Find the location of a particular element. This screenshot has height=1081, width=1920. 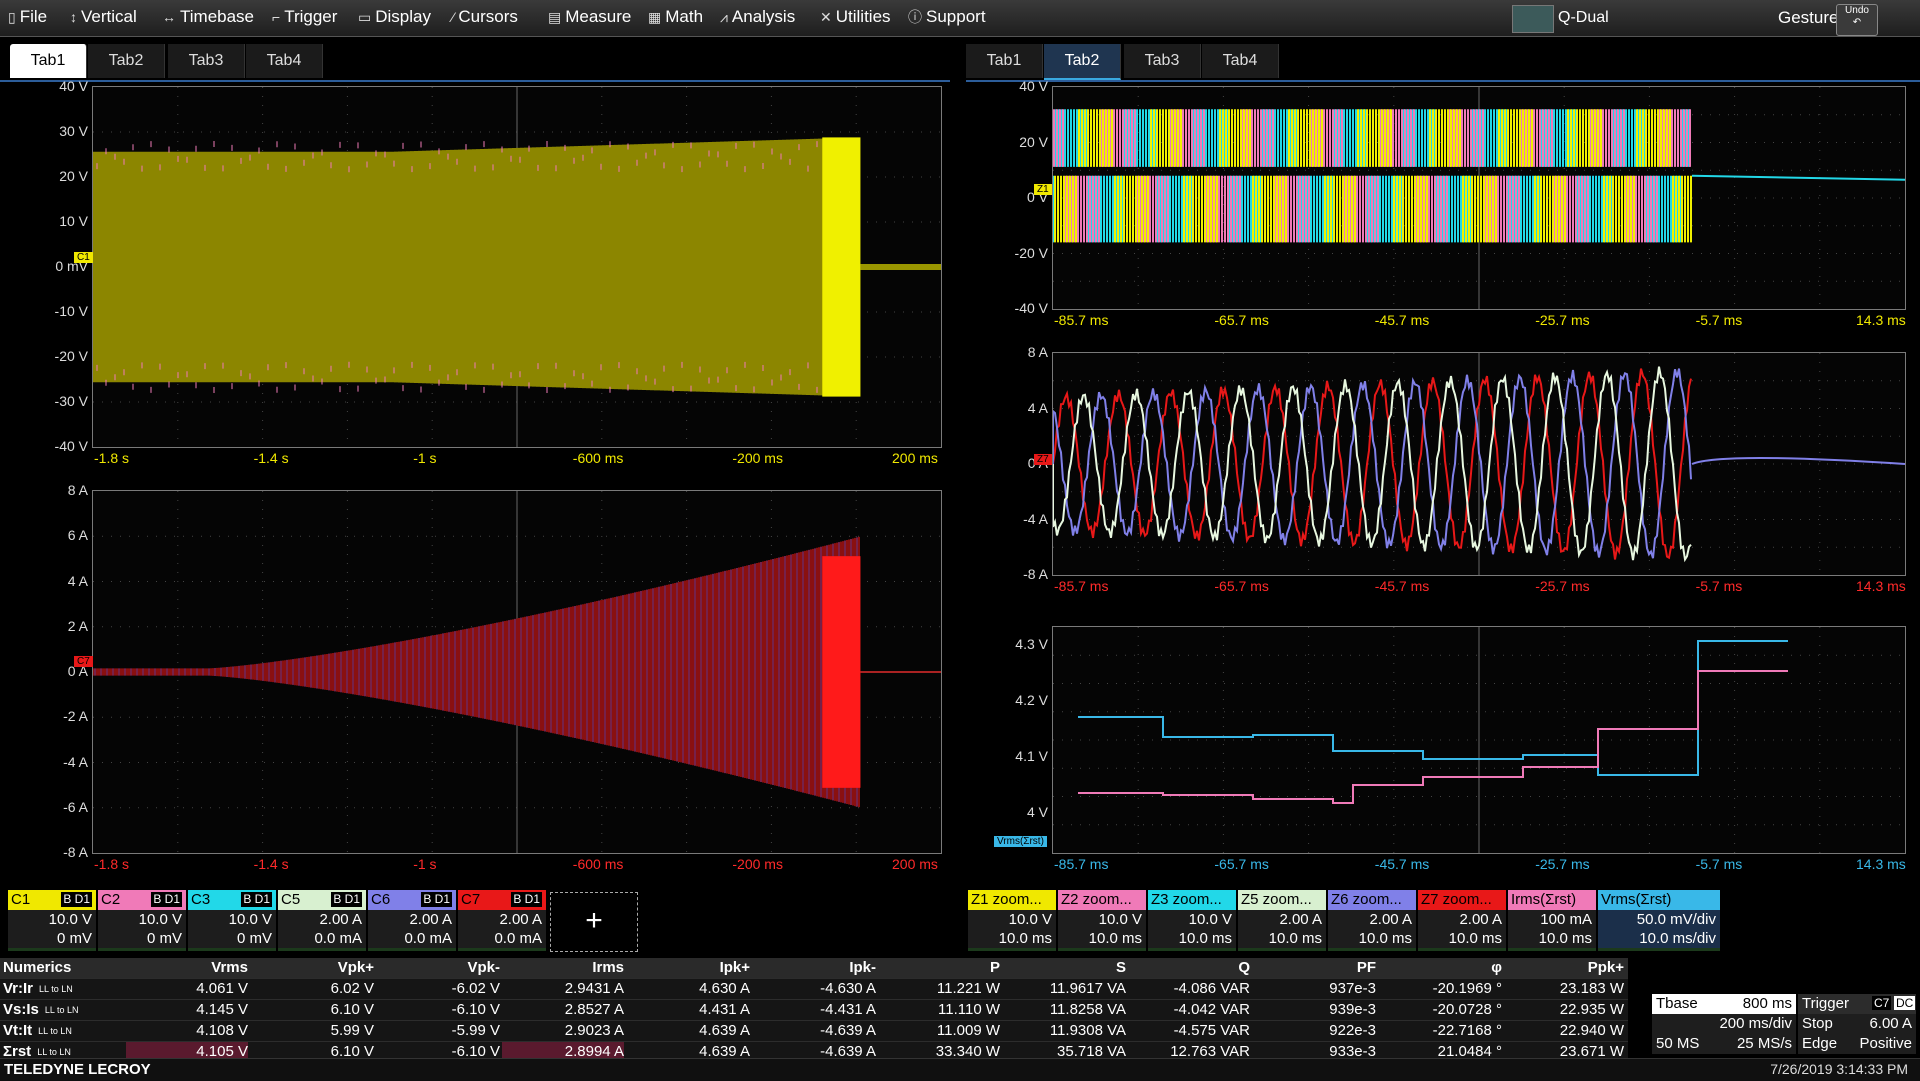

trigger-level: 6.00 A is located at coordinates (1890, 1023).